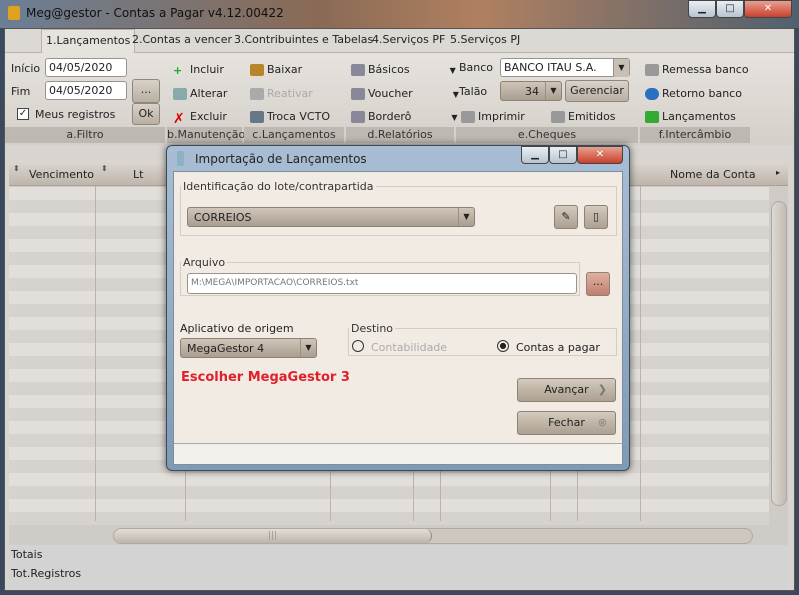  I want to click on reativar-button: Reativar, so click(281, 93).